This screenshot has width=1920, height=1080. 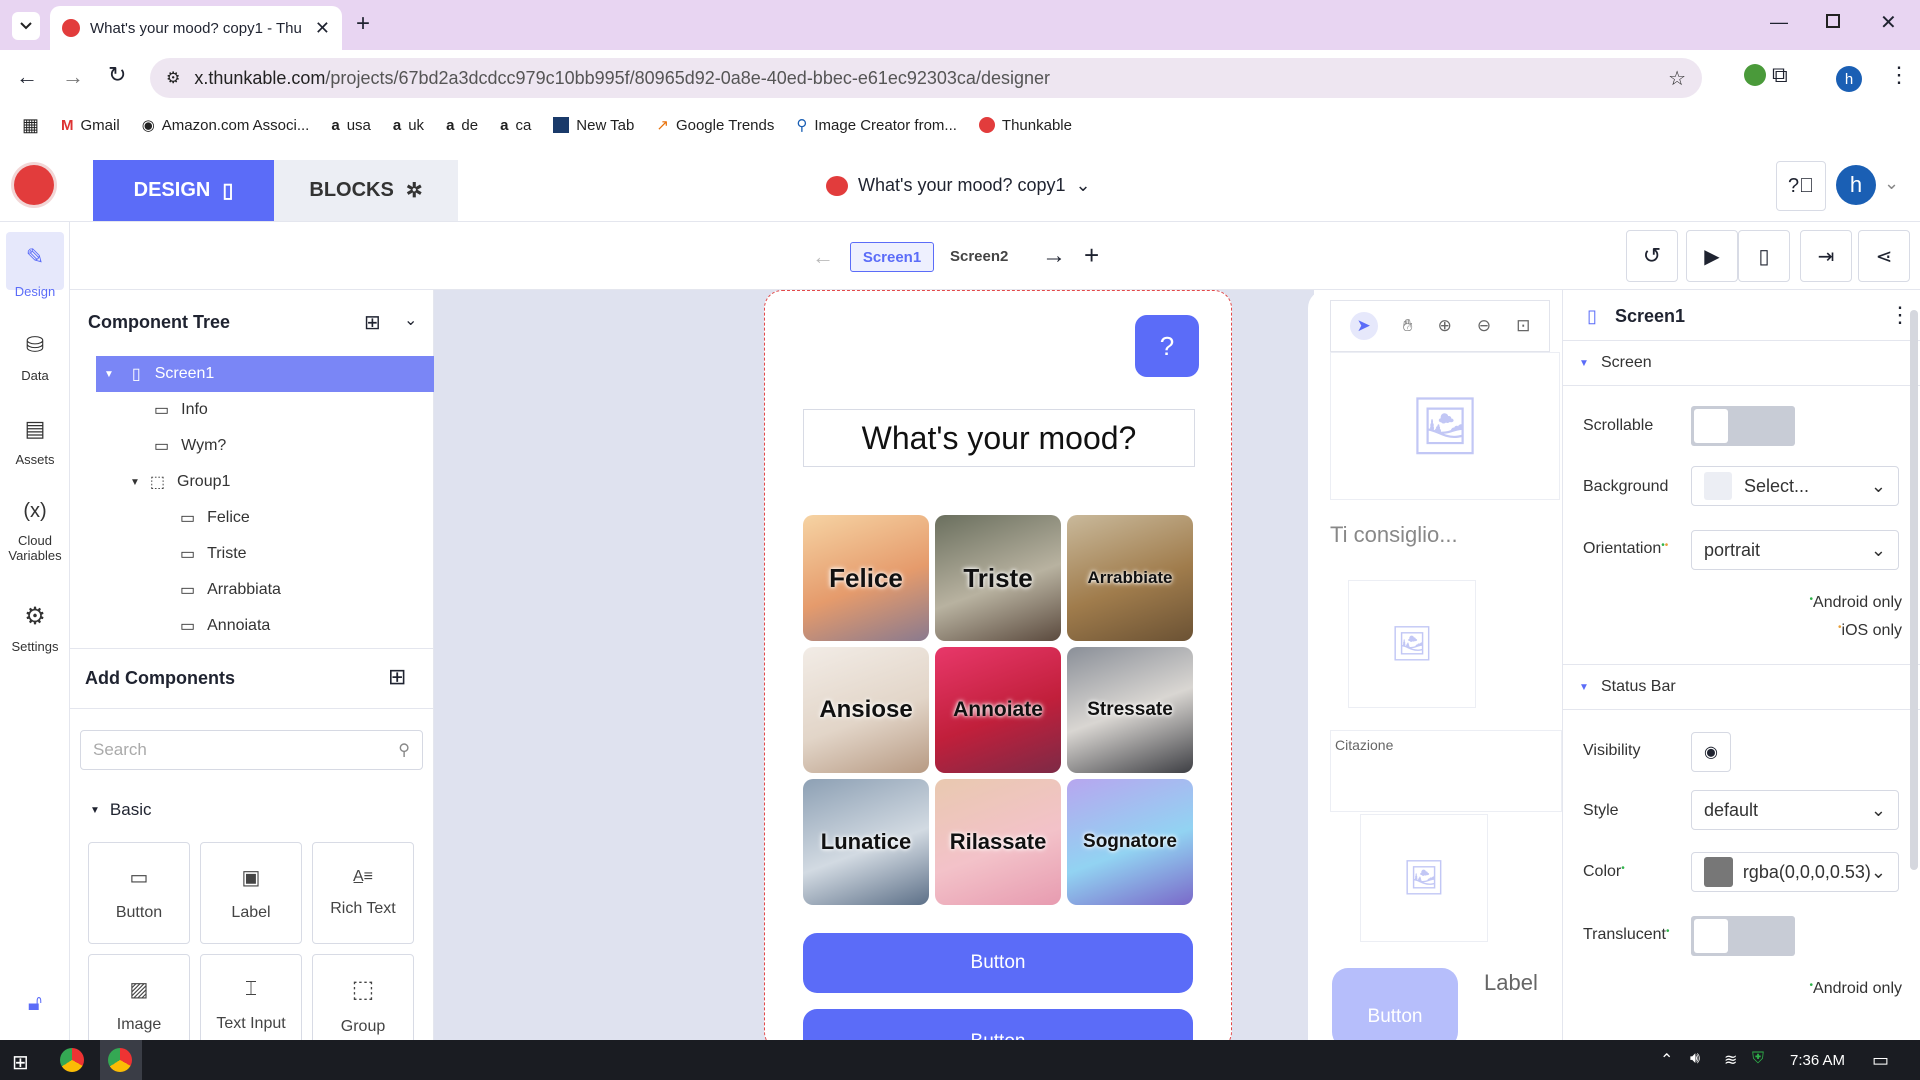 What do you see at coordinates (1741, 363) in the screenshot?
I see `screen-section-header: ▼ Screen` at bounding box center [1741, 363].